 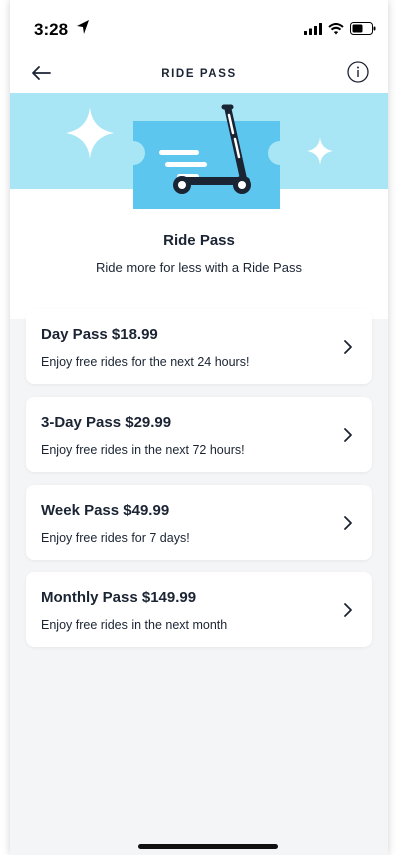 What do you see at coordinates (134, 625) in the screenshot?
I see `pass-description: Enjoy free rides in the next month` at bounding box center [134, 625].